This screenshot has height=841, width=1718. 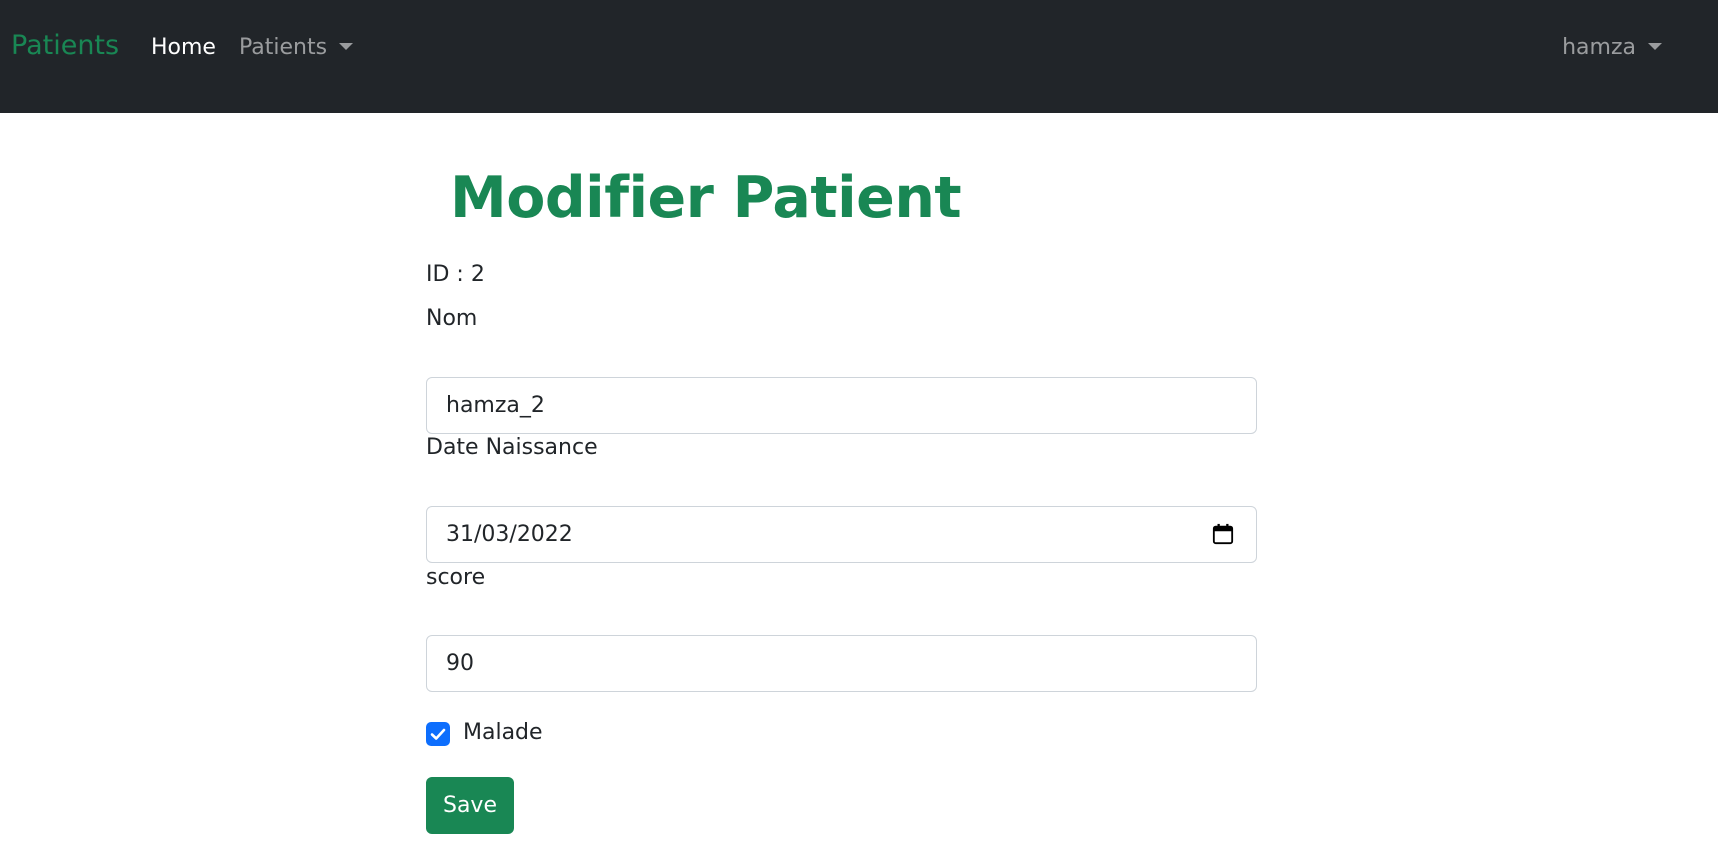 I want to click on check-icon, so click(x=438, y=734).